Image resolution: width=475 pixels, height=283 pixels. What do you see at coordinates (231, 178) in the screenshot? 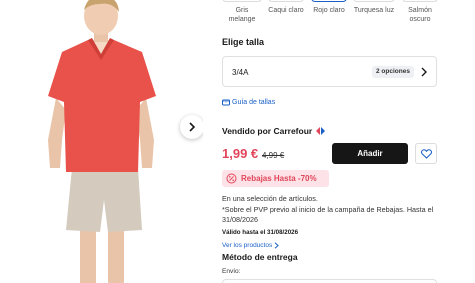
I see `discount-icon` at bounding box center [231, 178].